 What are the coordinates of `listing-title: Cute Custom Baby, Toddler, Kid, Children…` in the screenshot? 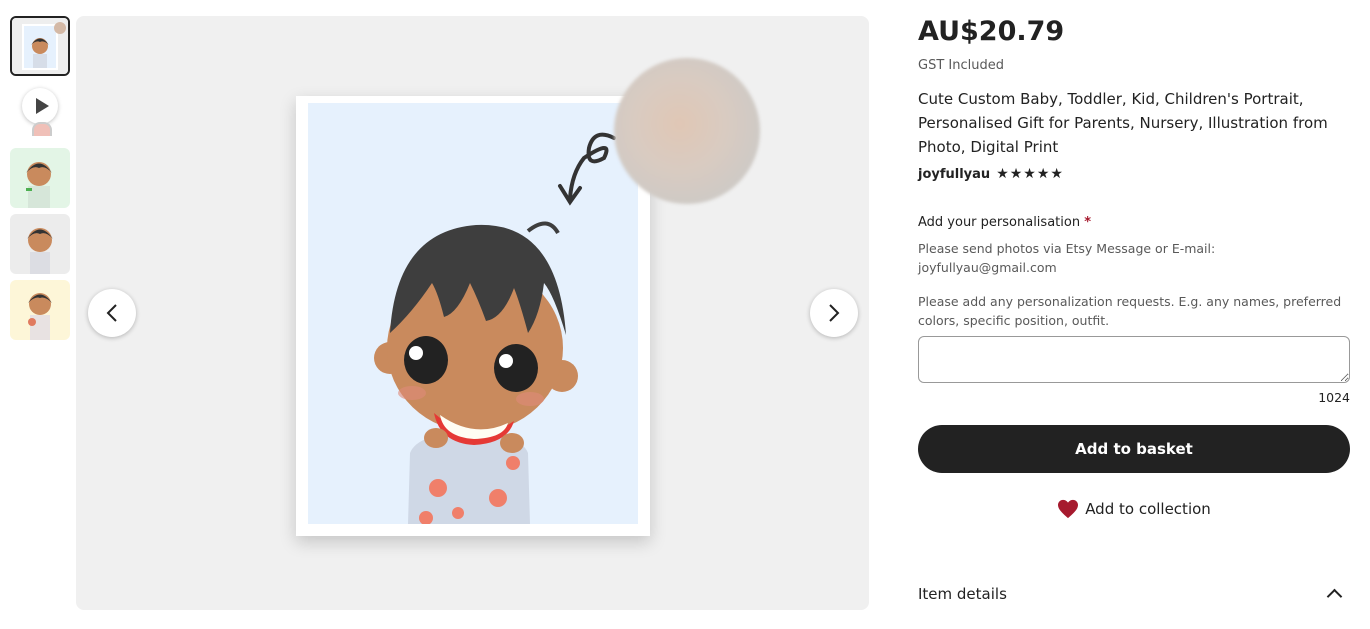 It's located at (1123, 123).